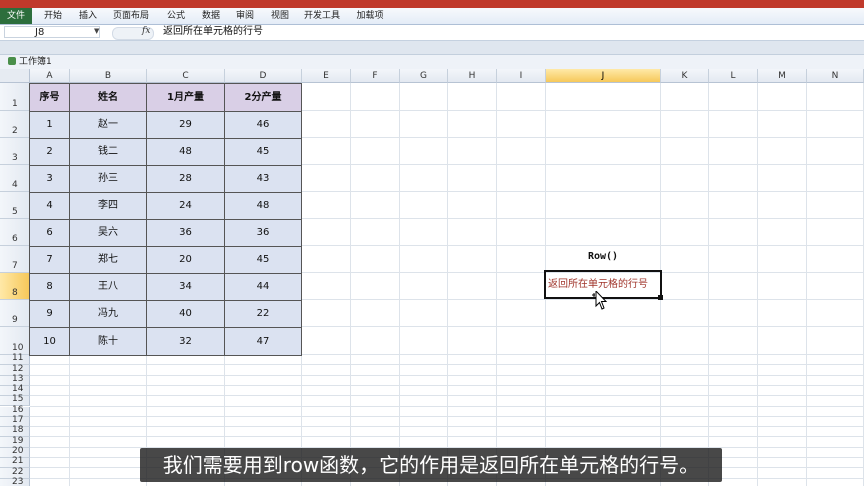  I want to click on table-cell: 10, so click(49, 341).